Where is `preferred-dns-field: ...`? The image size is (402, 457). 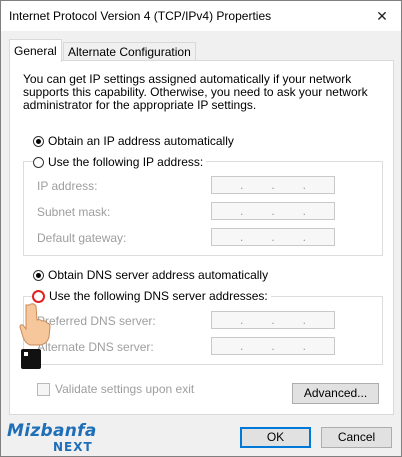 preferred-dns-field: ... is located at coordinates (273, 320).